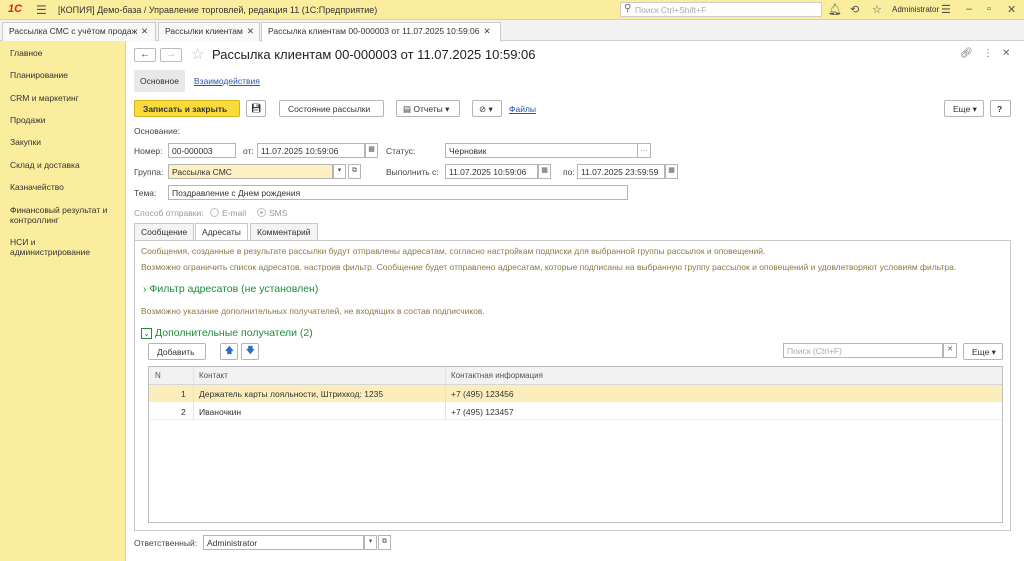  Describe the element at coordinates (234, 333) in the screenshot. I see `extra-recipients-title: Дополнительные получатели (2)` at that location.